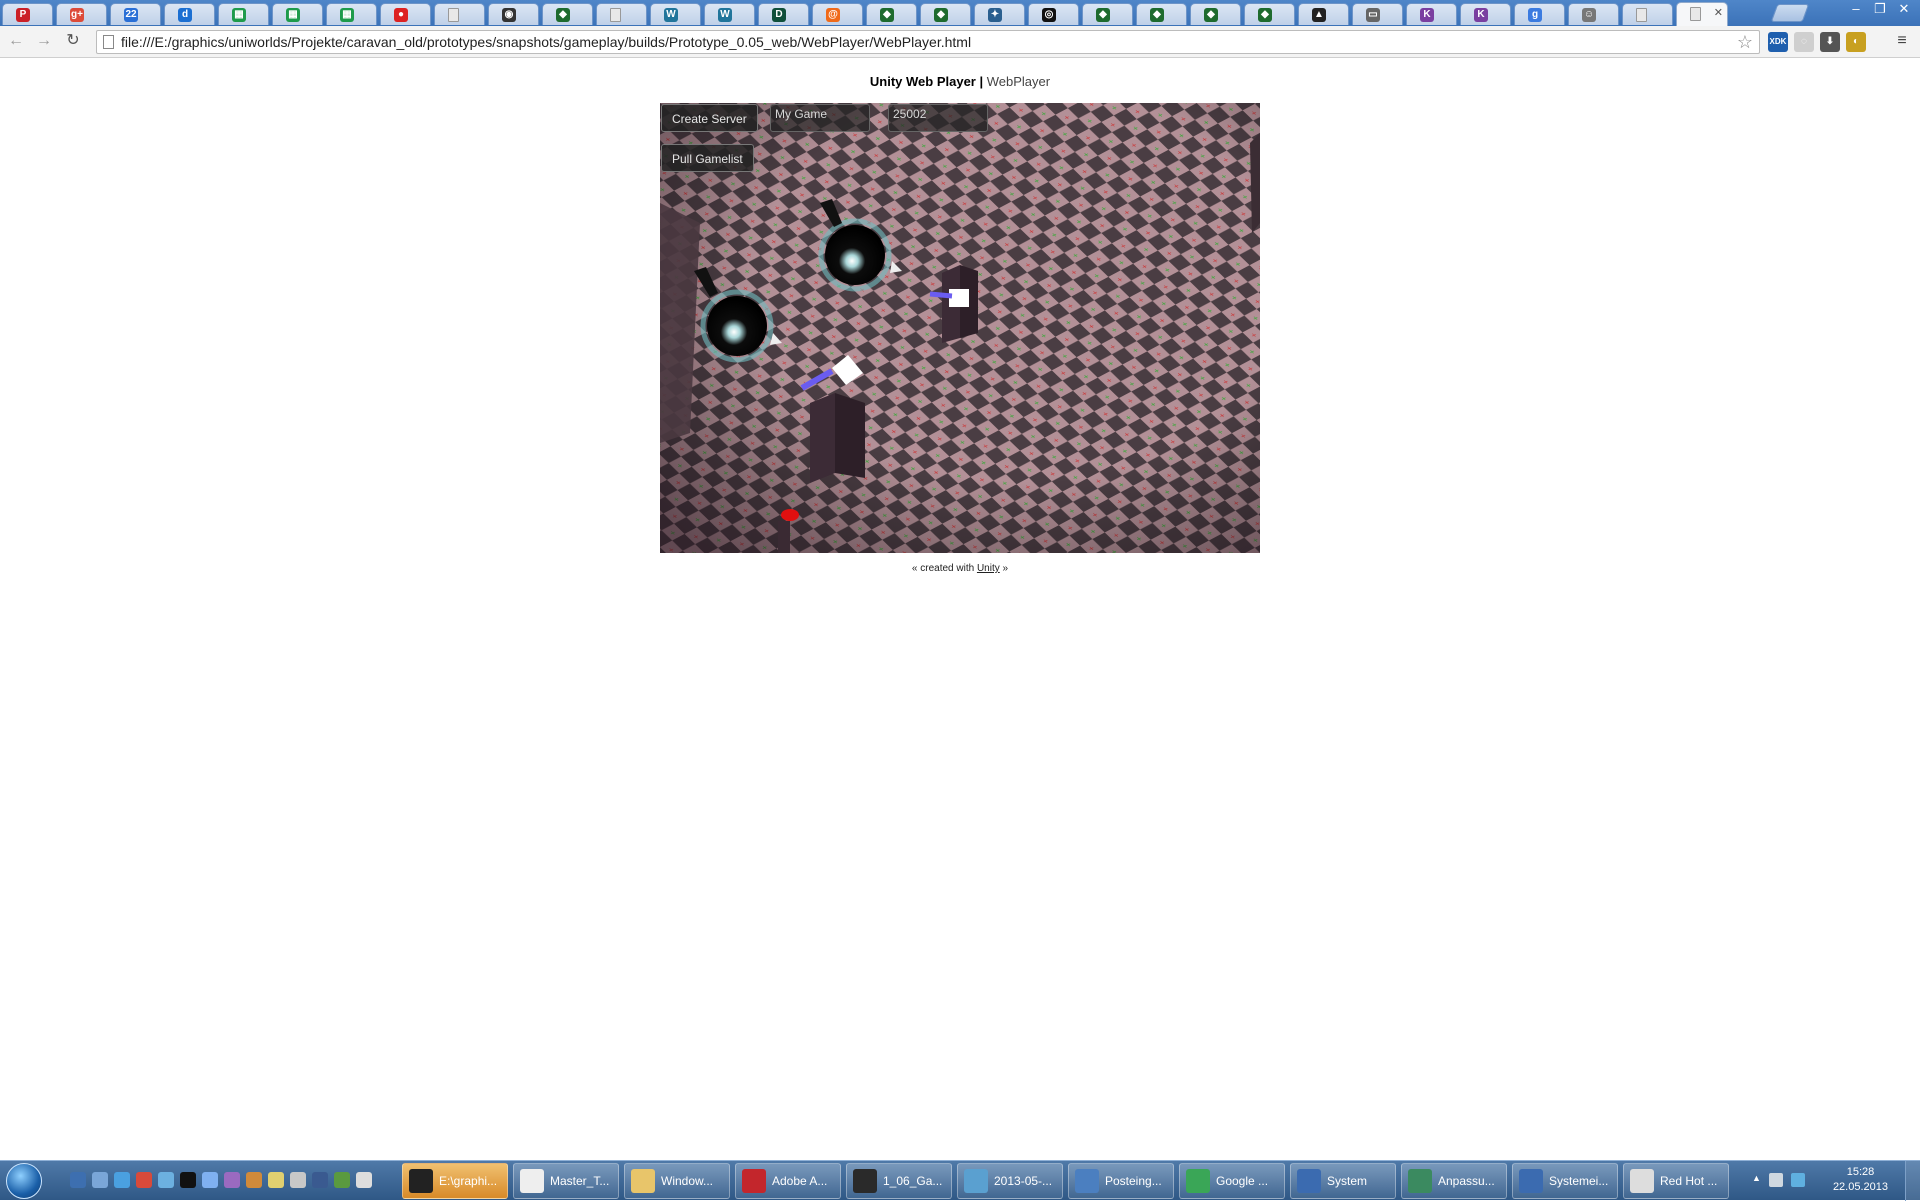 The width and height of the screenshot is (1920, 1201). What do you see at coordinates (16, 41) in the screenshot?
I see `back-button: ←` at bounding box center [16, 41].